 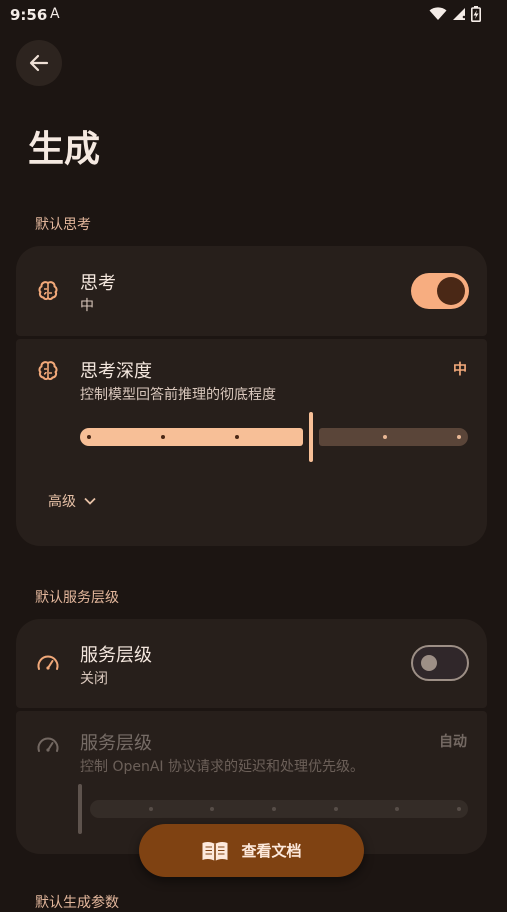 I want to click on back-button, so click(x=39, y=63).